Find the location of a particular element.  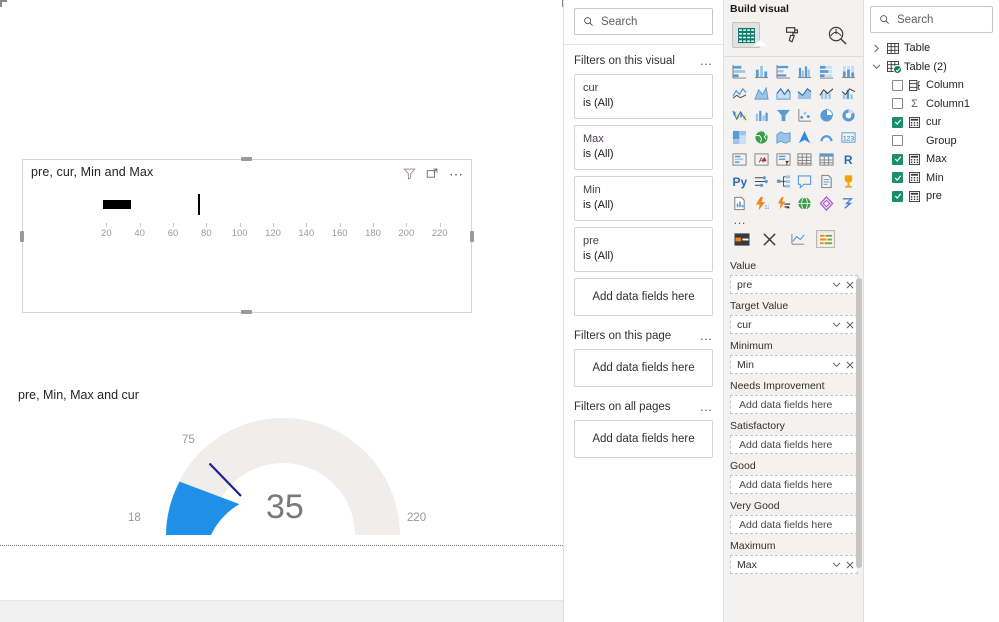

power-automate-icon: 123 is located at coordinates (762, 203).